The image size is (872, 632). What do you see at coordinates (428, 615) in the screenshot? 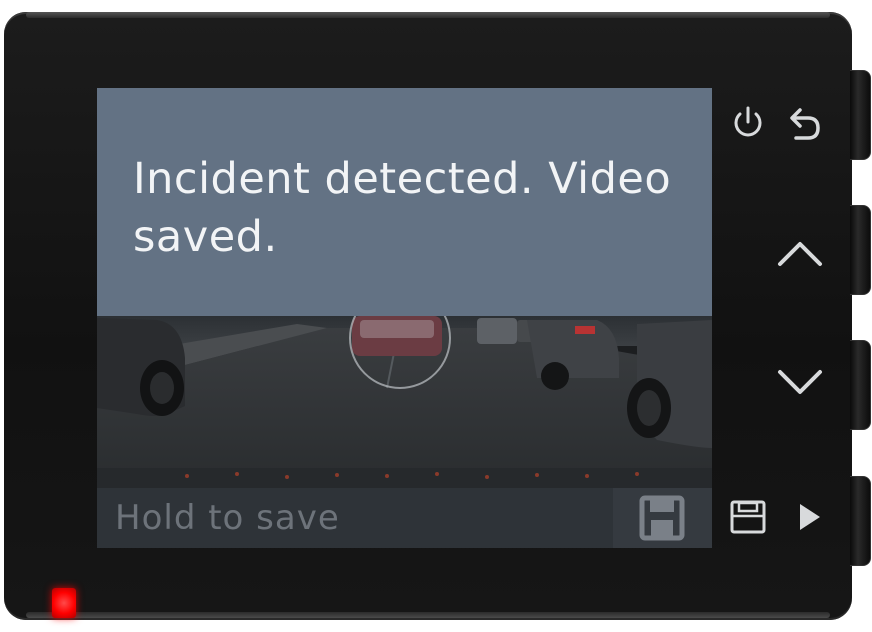
I see `device-bottom-edge` at bounding box center [428, 615].